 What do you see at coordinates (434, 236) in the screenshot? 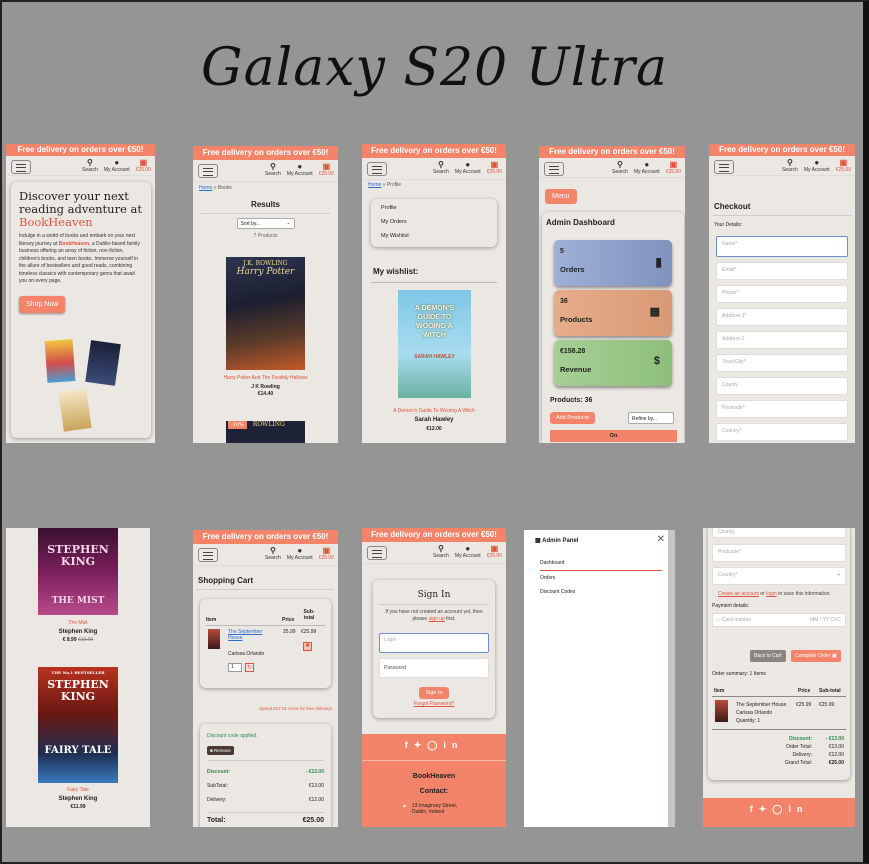
I see `profile-menu-item-wishlist: My Wishlist` at bounding box center [434, 236].